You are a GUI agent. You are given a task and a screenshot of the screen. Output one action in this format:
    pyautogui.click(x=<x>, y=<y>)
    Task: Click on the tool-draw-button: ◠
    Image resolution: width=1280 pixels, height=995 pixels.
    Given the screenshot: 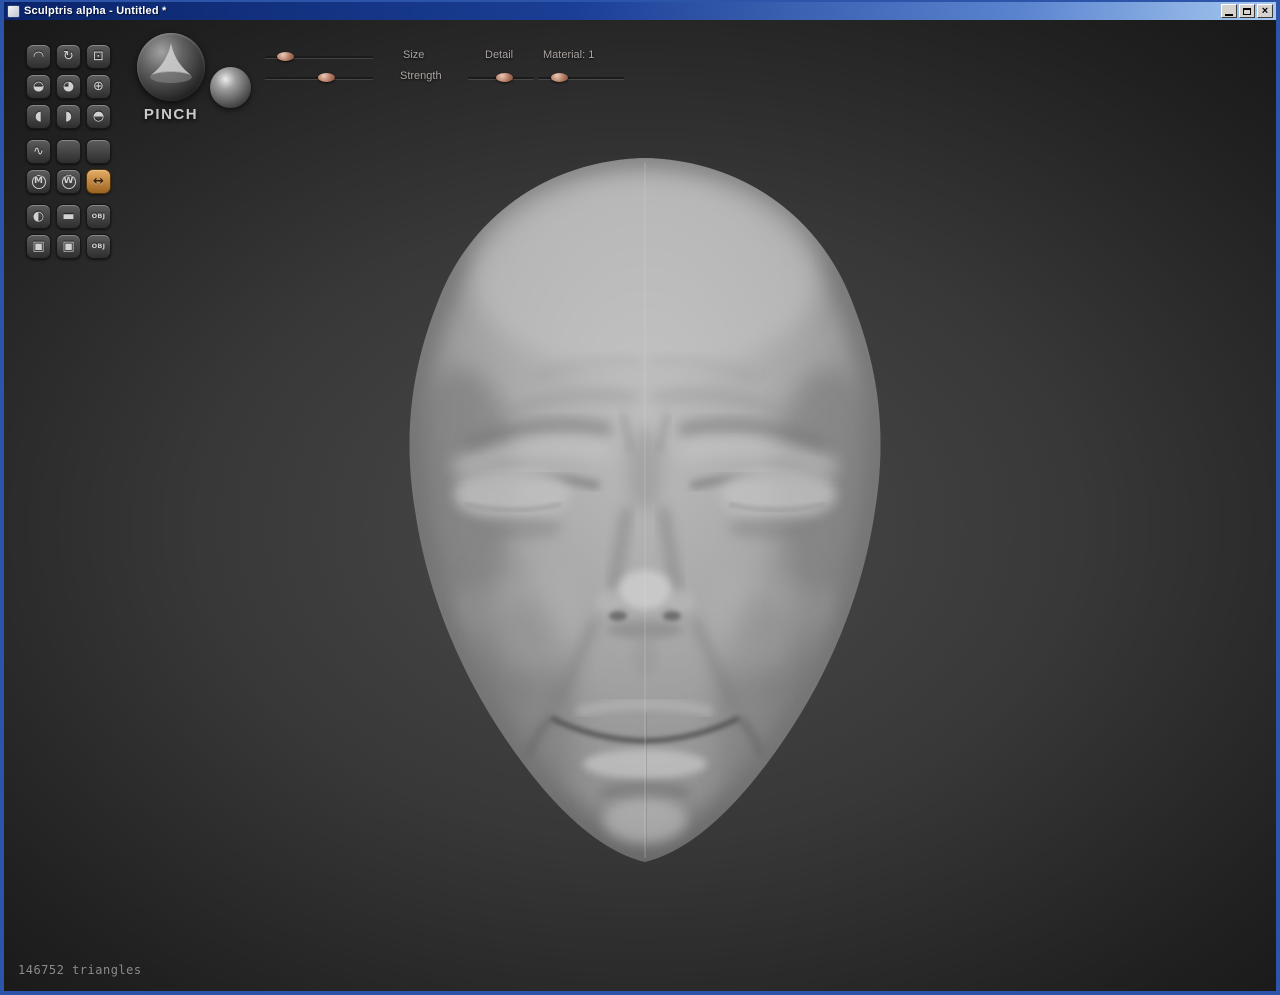 What is the action you would take?
    pyautogui.click(x=38, y=56)
    